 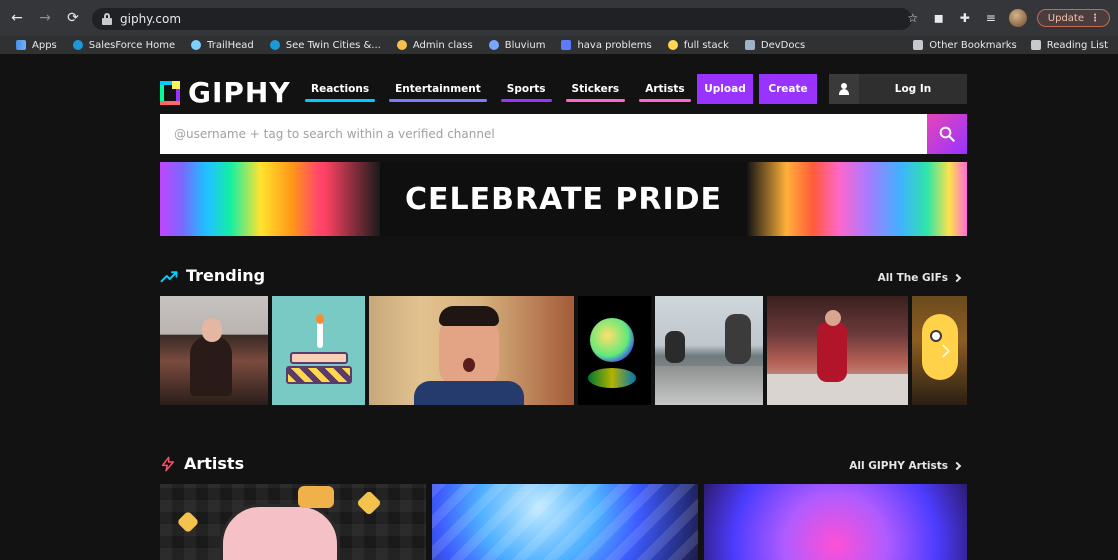 I want to click on reading-list-bookmark-icon, so click(x=1035, y=45).